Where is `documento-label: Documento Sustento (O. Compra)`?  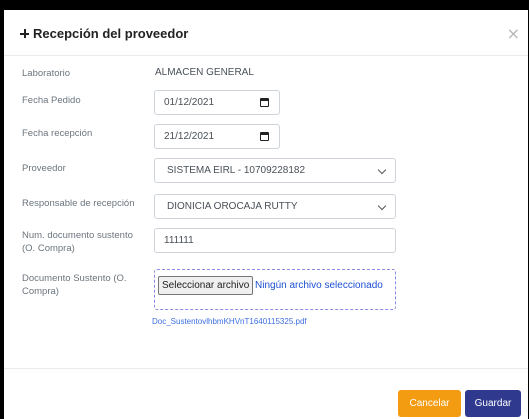
documento-label: Documento Sustento (O. Compra) is located at coordinates (82, 285).